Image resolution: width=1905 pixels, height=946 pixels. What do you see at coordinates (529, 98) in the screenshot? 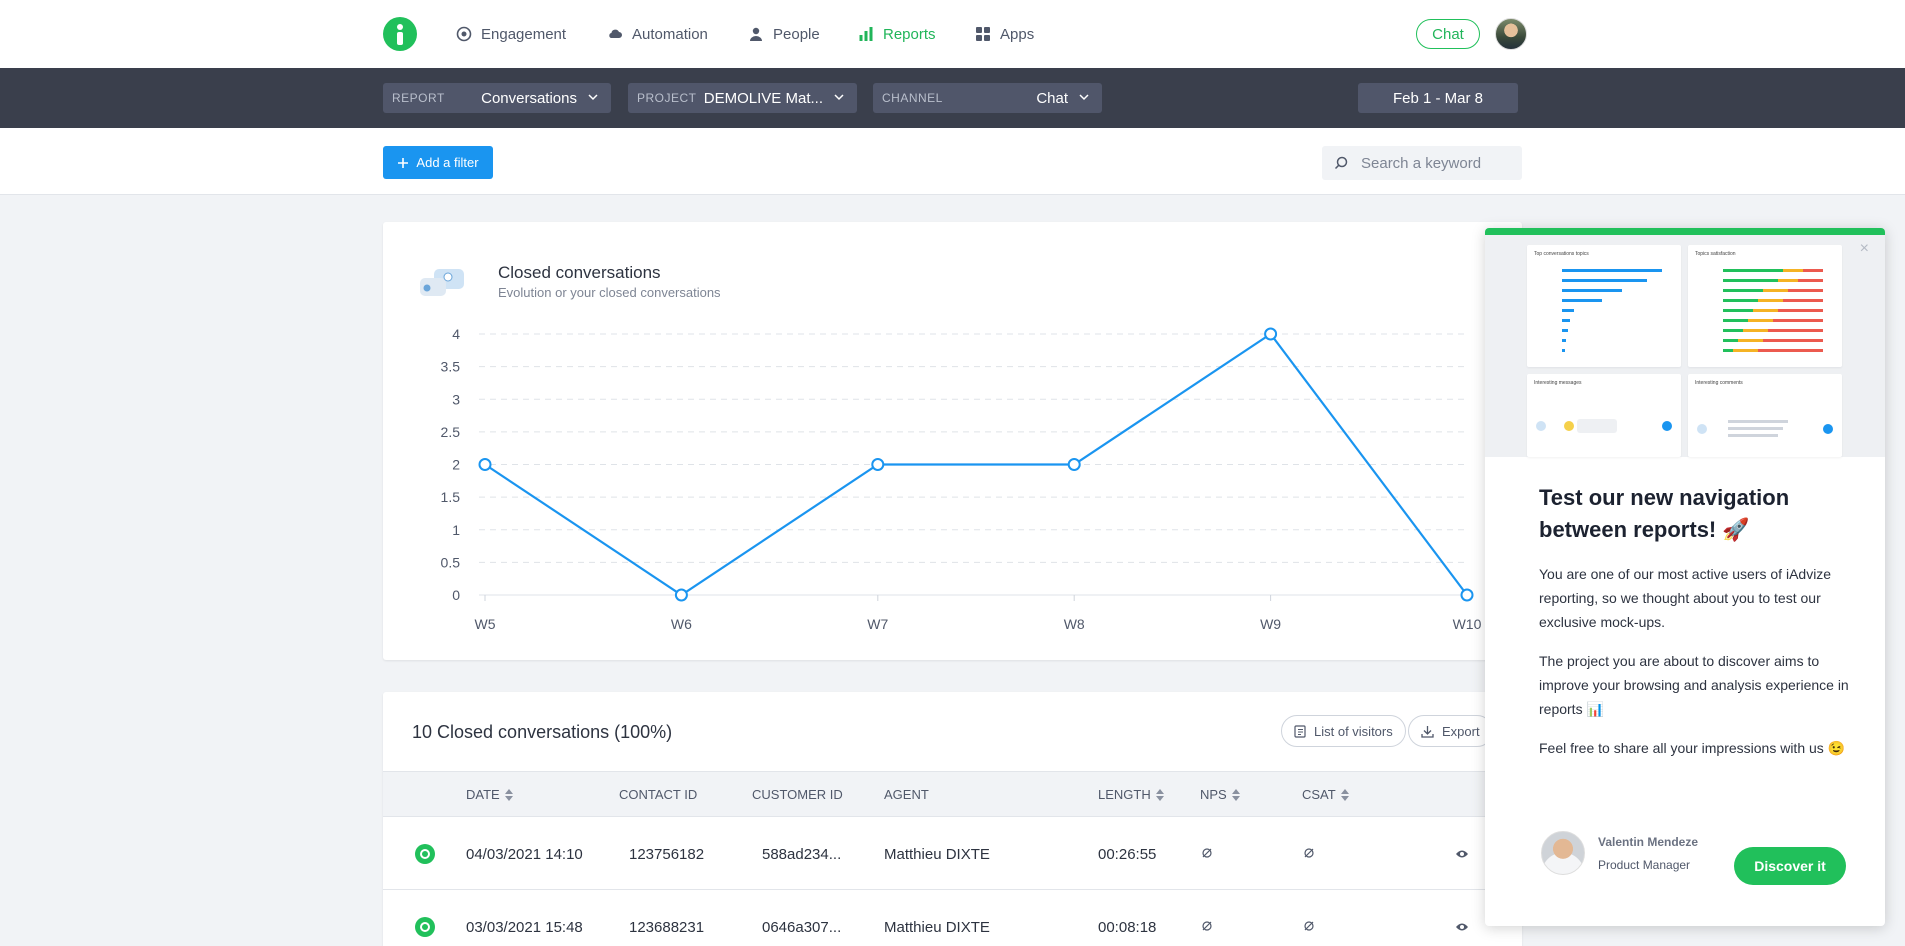
I see `report-select-value: Conversations` at bounding box center [529, 98].